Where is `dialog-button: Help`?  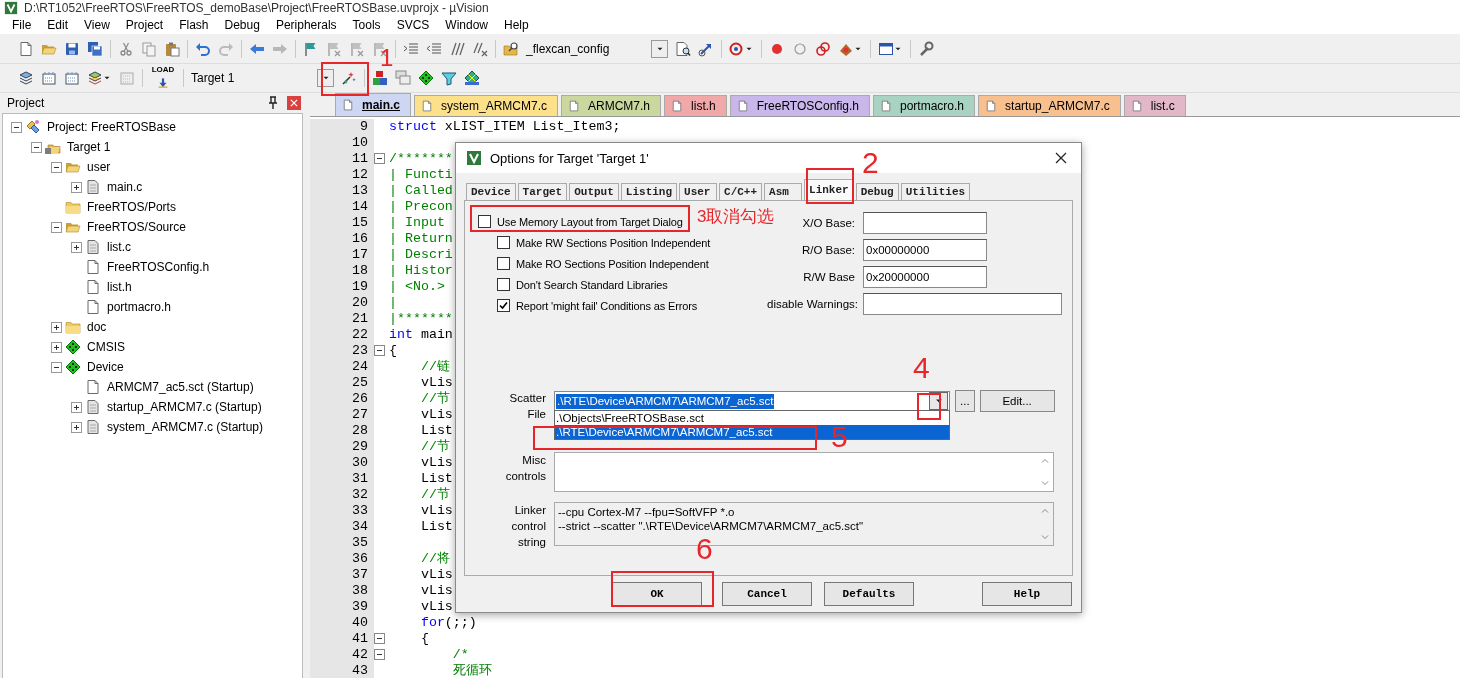
dialog-button: Help is located at coordinates (1027, 594).